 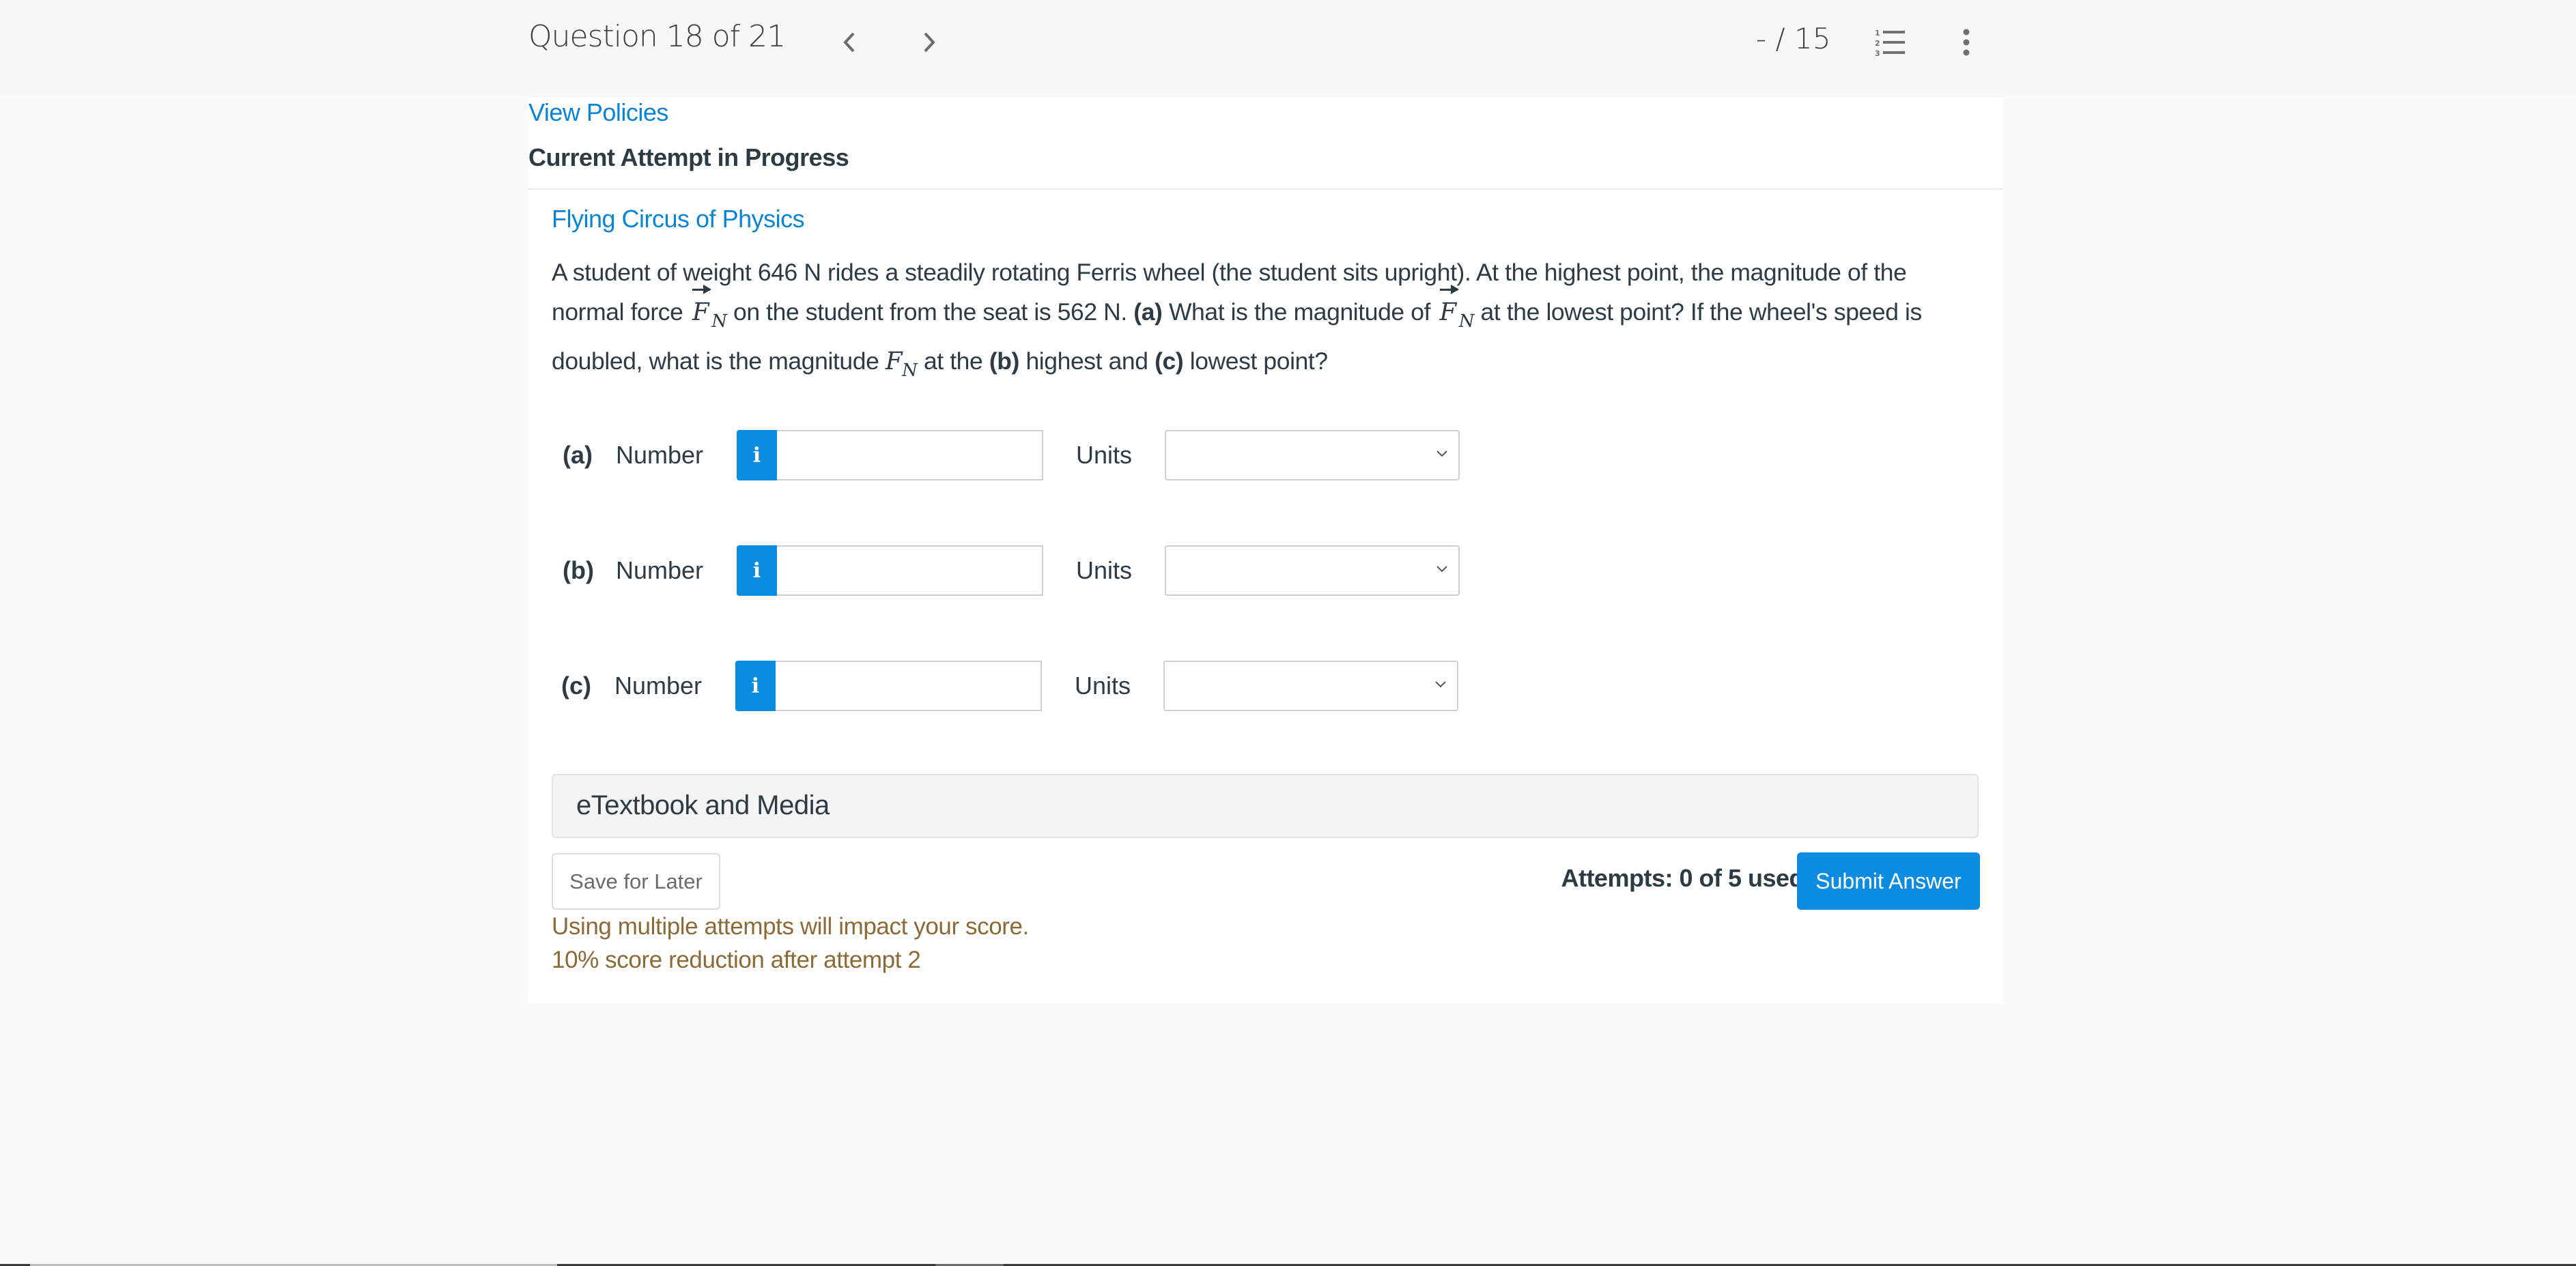 I want to click on vertical-ellipsis-icon, so click(x=1966, y=42).